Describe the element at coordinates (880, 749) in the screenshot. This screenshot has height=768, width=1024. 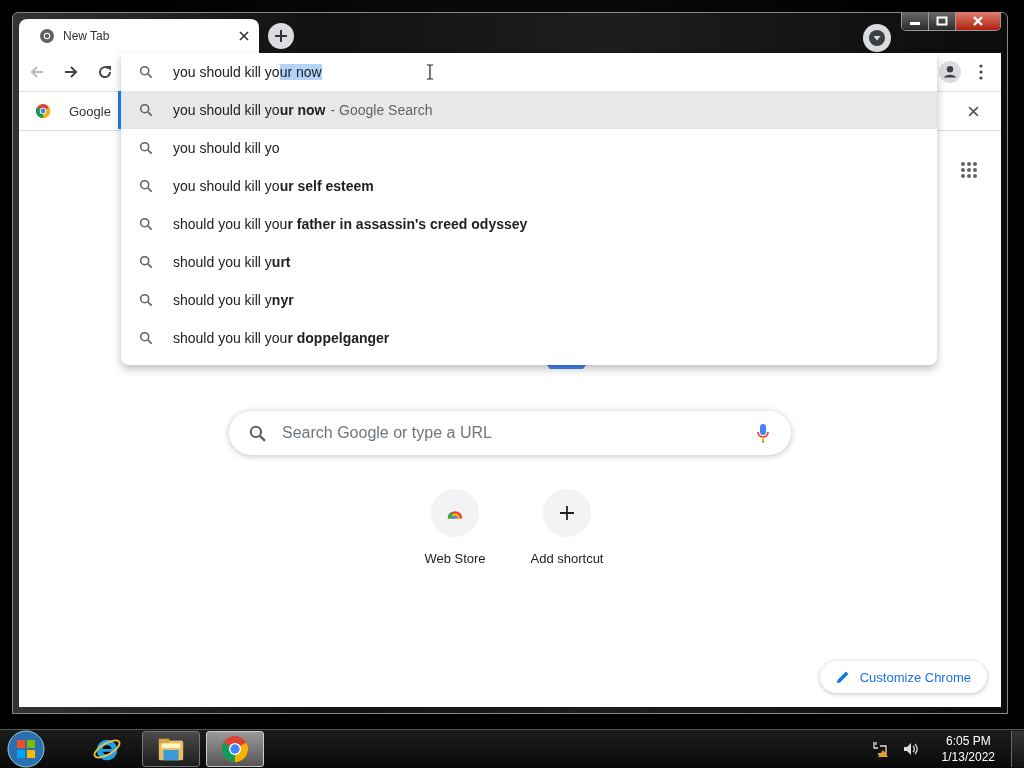
I see `network-warning-icon` at that location.